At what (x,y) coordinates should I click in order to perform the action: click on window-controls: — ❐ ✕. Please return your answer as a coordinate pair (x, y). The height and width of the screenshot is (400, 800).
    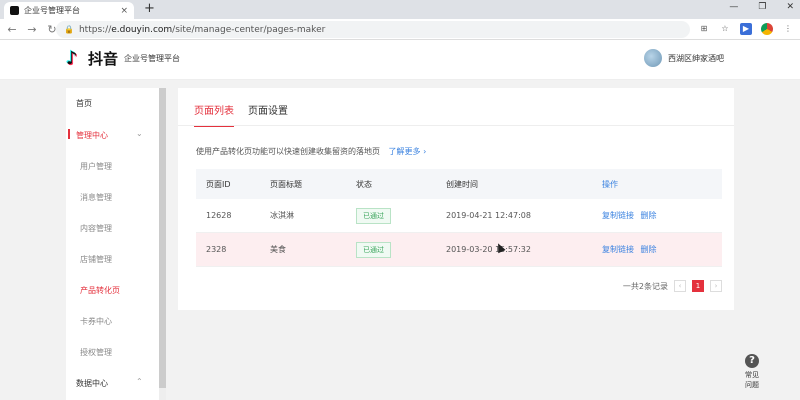
    Looking at the image, I should click on (761, 7).